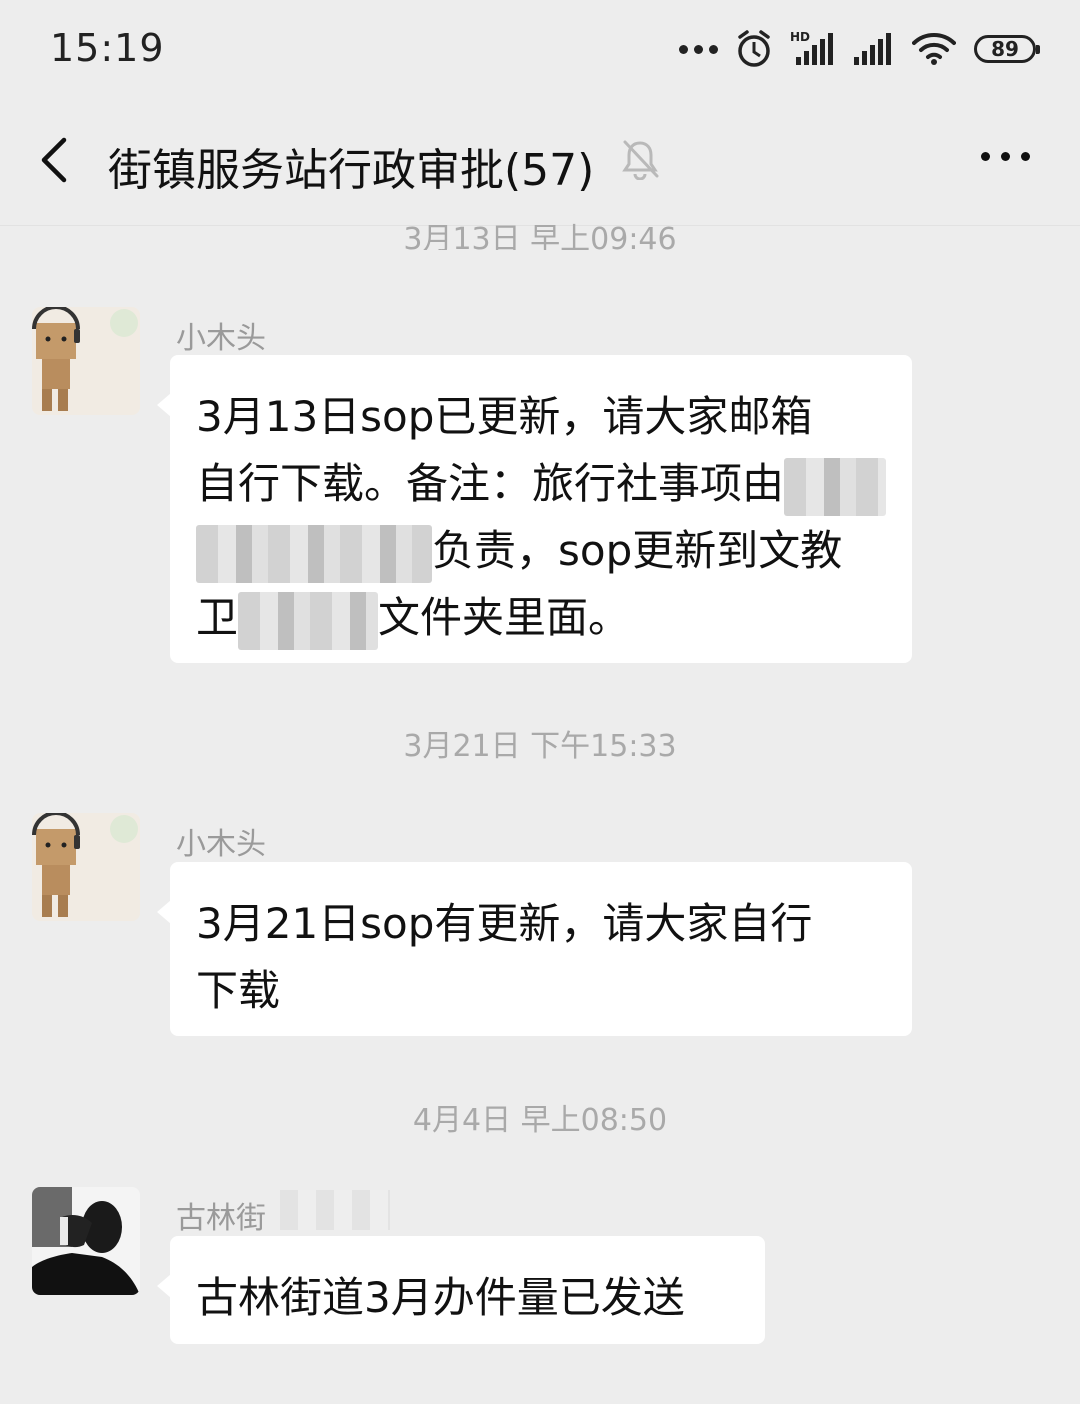  Describe the element at coordinates (698, 49) in the screenshot. I see `notification-dots-icon` at that location.